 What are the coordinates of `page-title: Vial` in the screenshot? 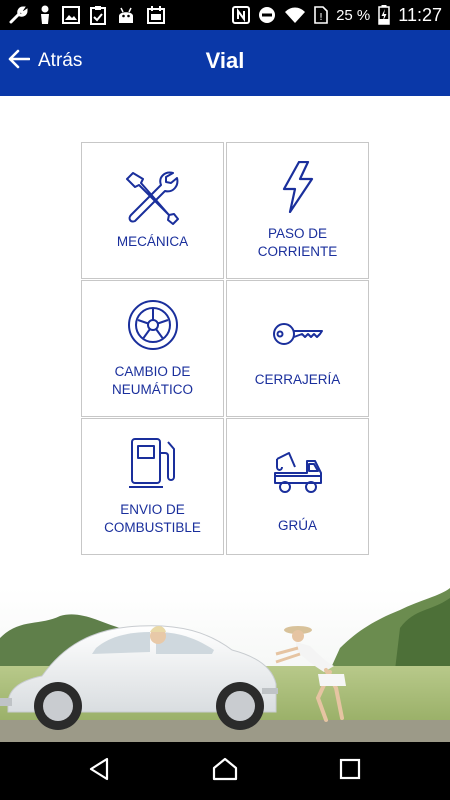 It's located at (225, 60).